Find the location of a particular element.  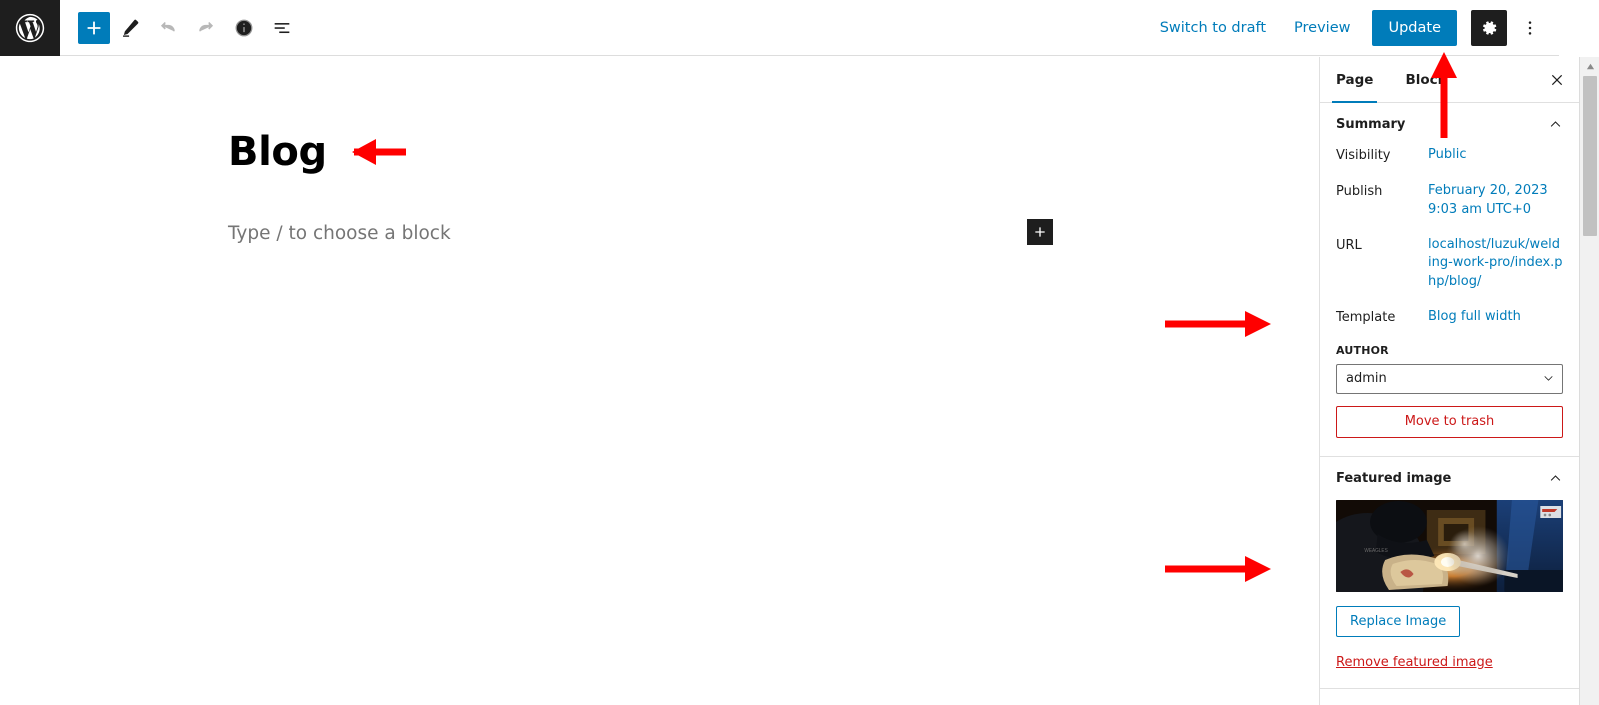

summary-row-template: Template Blog full width is located at coordinates (1449, 318).